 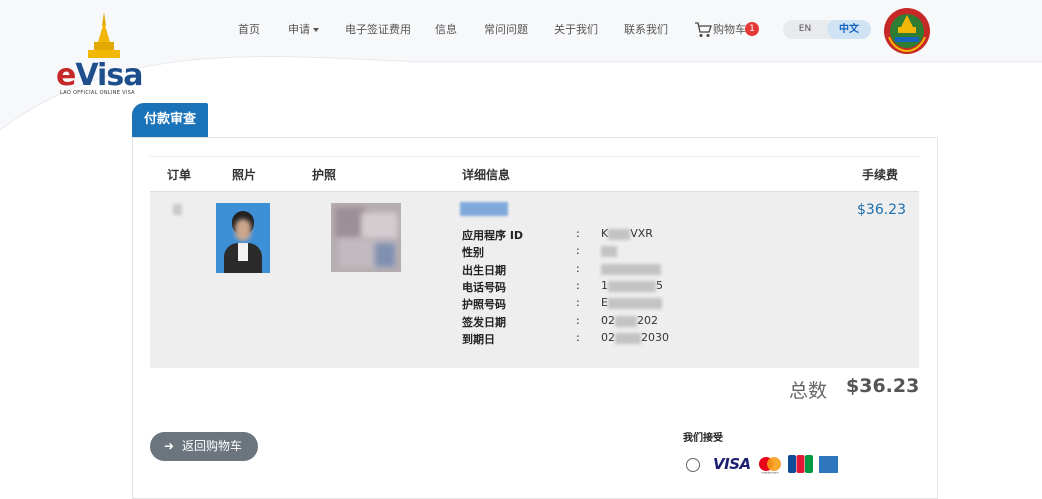 I want to click on accepted-payments-label: 我们接受, so click(x=703, y=438).